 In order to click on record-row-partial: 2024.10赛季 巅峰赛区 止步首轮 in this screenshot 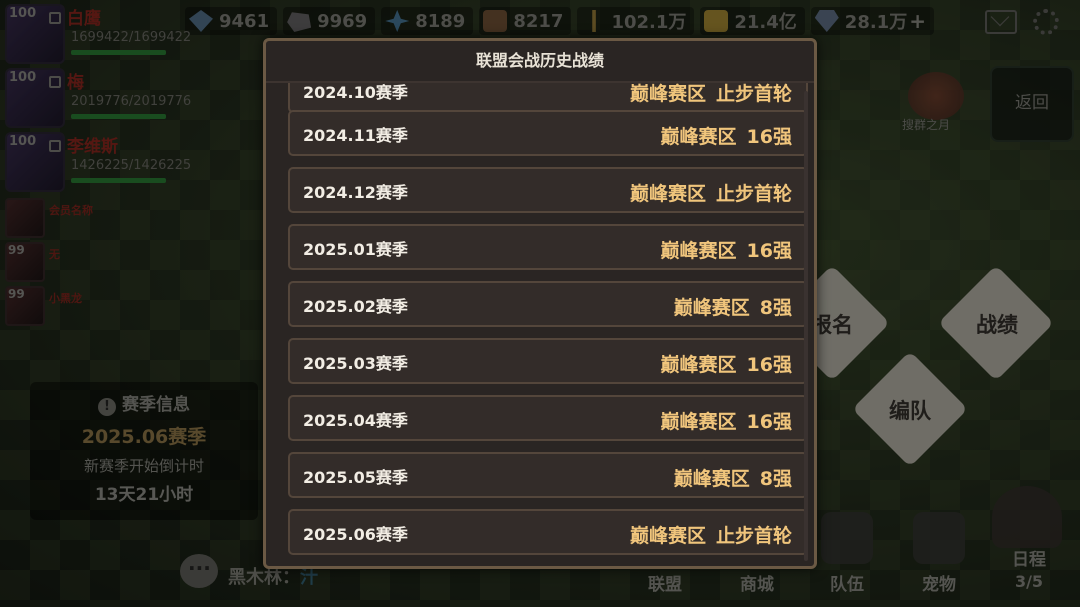, I will do `click(548, 98)`.